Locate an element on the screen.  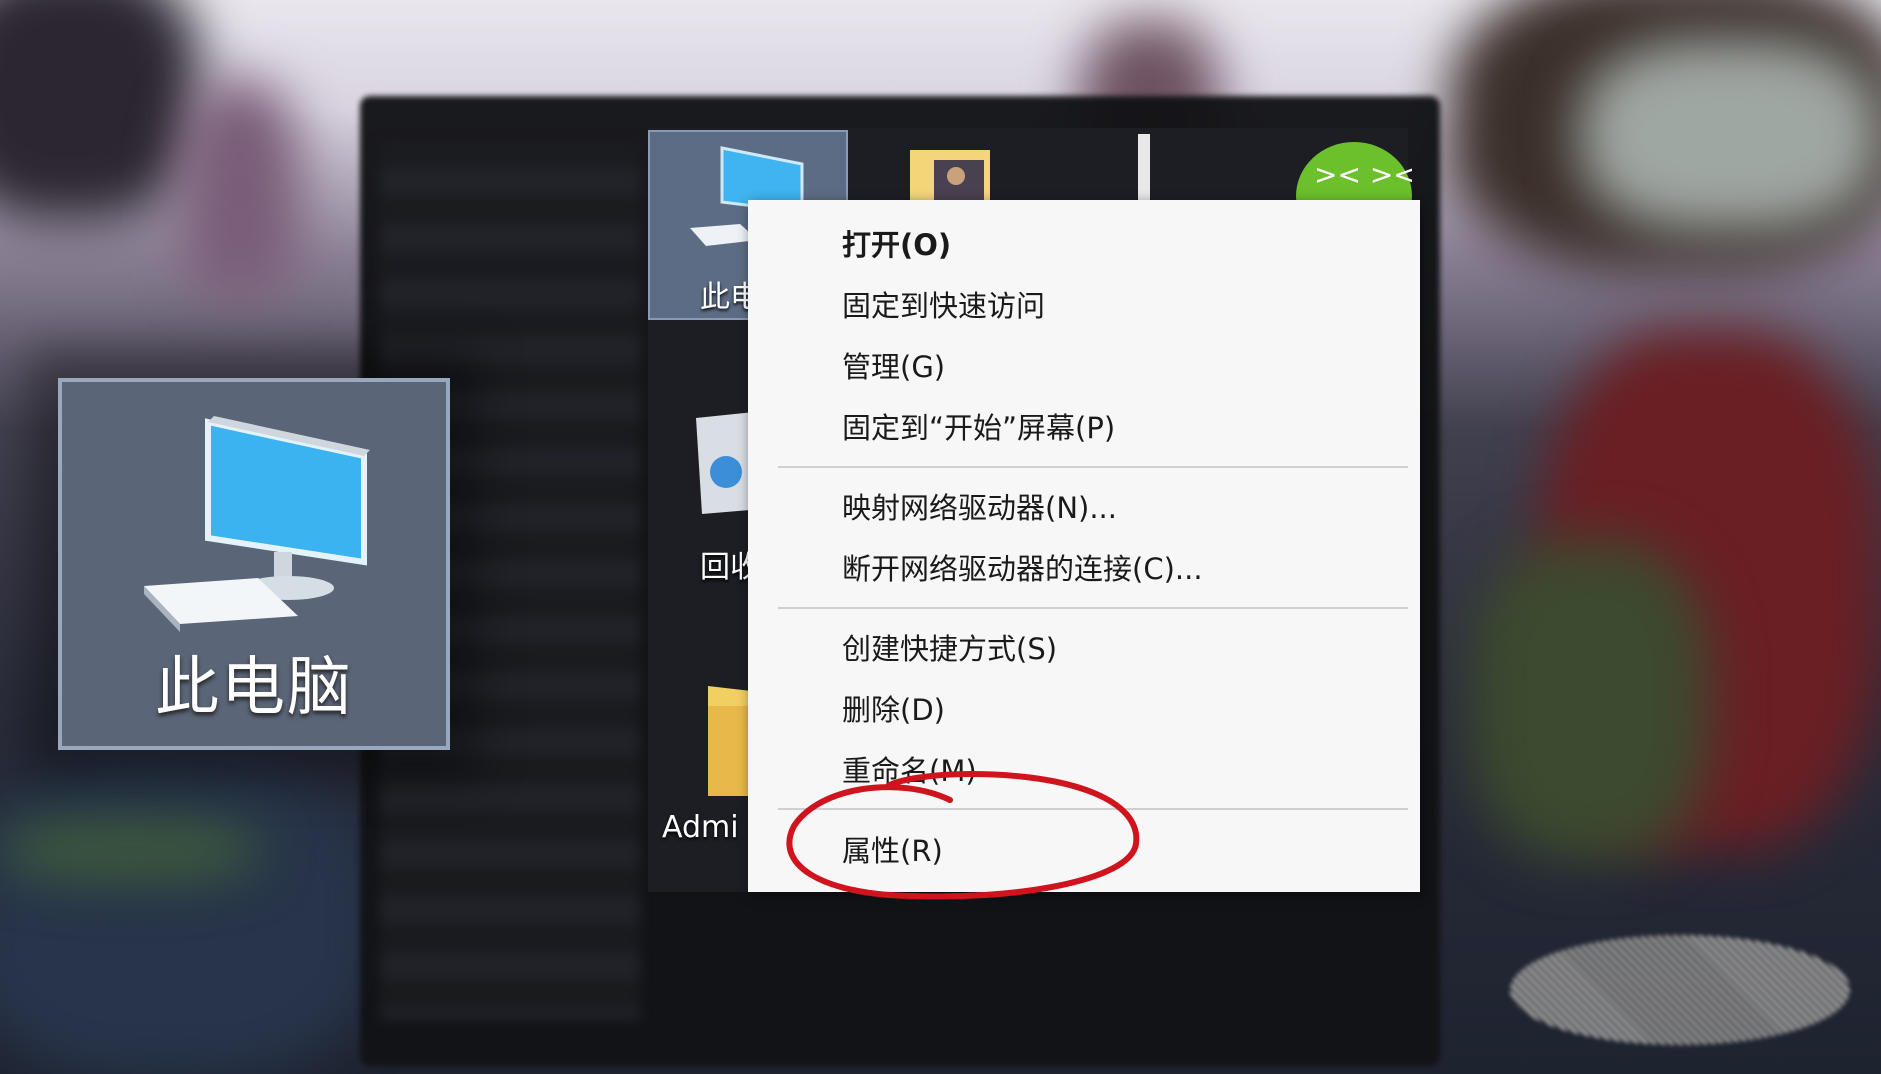
menu-item-pin-start: 固定到“开始”屏幕(P) is located at coordinates (978, 426).